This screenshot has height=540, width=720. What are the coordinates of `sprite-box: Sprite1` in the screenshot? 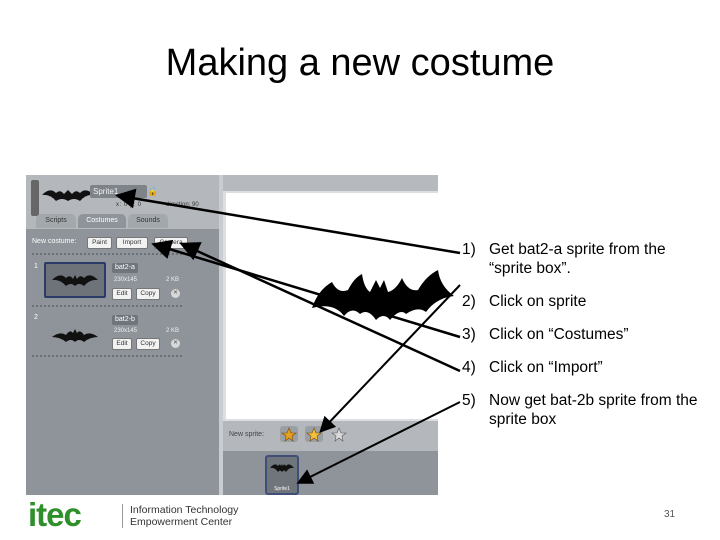 It's located at (330, 473).